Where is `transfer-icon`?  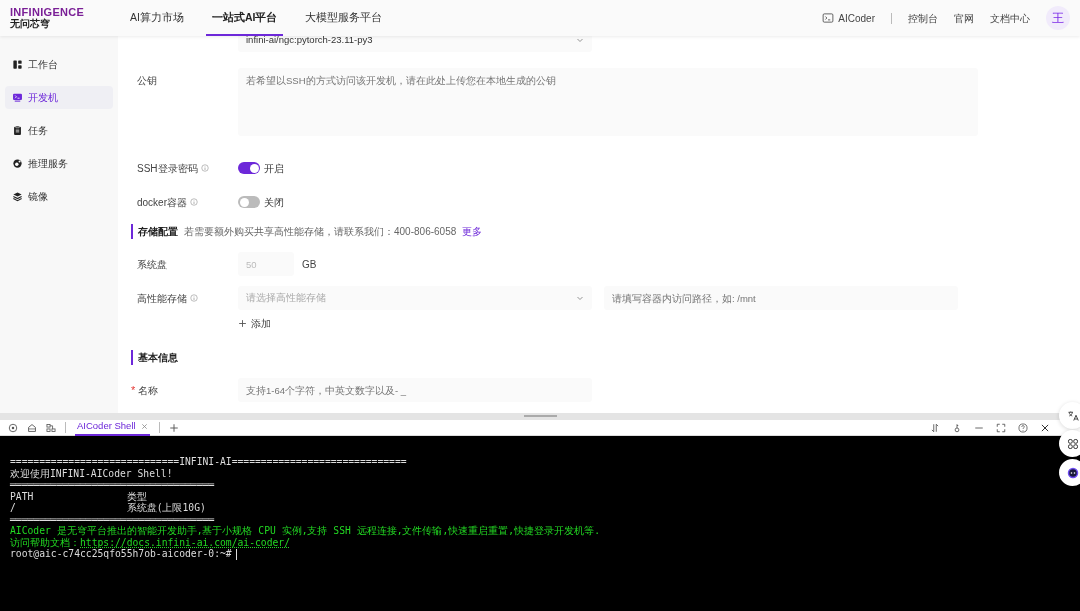
transfer-icon is located at coordinates (935, 427).